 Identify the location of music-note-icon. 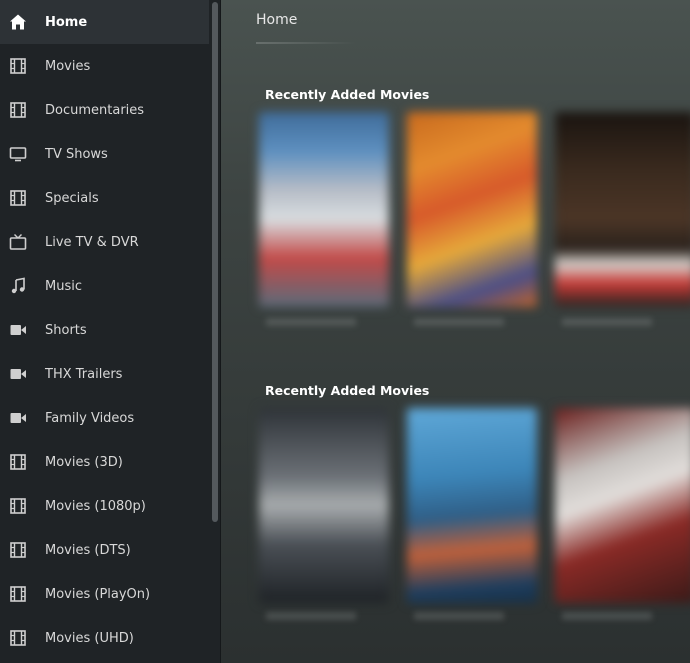
(18, 286).